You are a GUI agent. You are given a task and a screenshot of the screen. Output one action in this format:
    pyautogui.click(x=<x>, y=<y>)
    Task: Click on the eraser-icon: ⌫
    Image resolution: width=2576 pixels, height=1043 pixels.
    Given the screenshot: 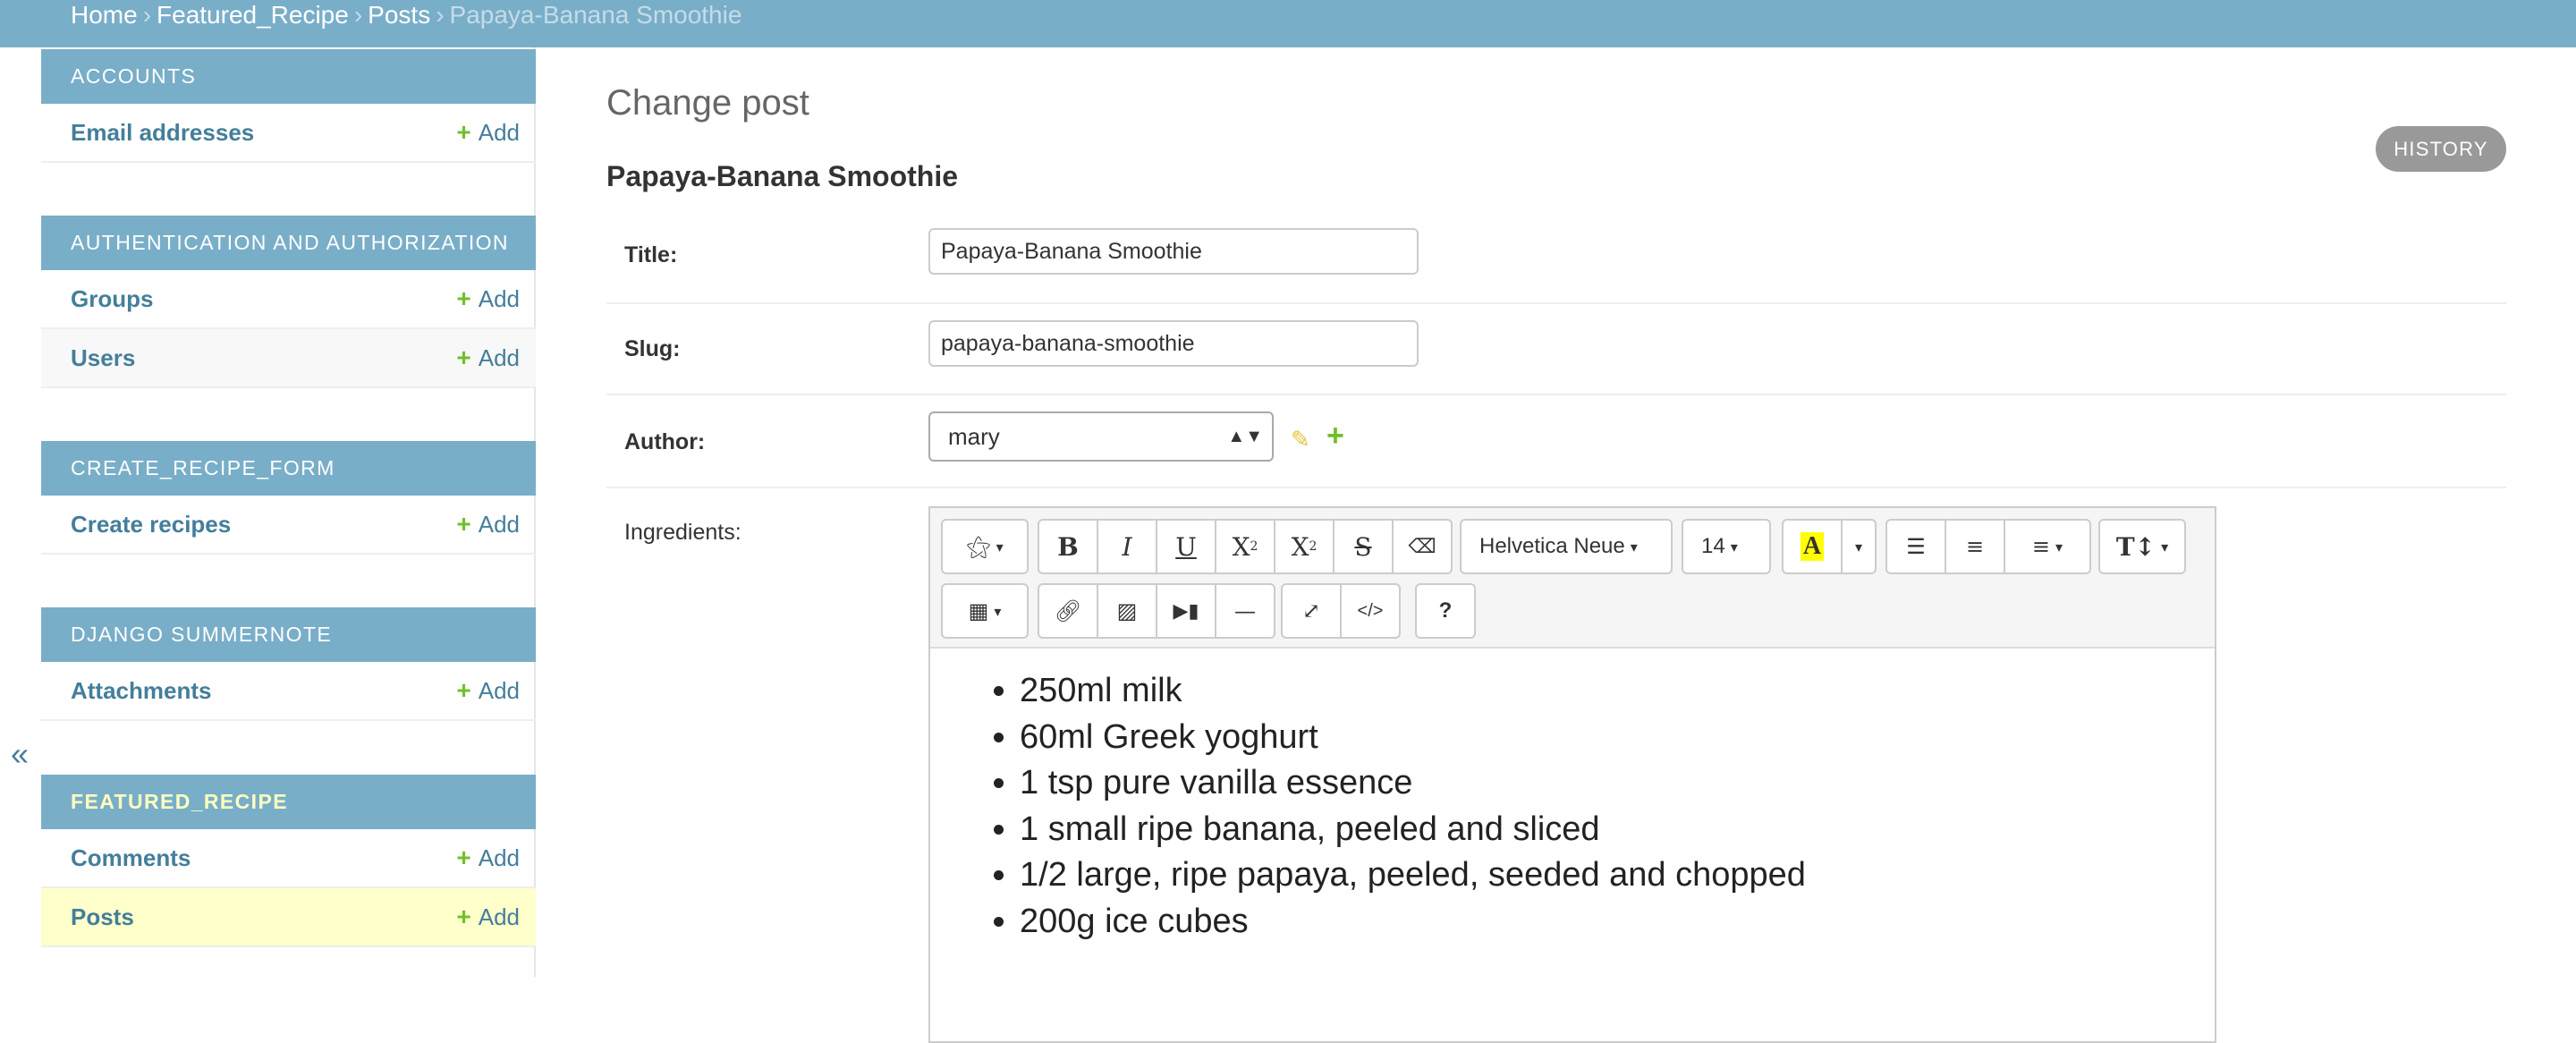 What is the action you would take?
    pyautogui.click(x=1422, y=546)
    